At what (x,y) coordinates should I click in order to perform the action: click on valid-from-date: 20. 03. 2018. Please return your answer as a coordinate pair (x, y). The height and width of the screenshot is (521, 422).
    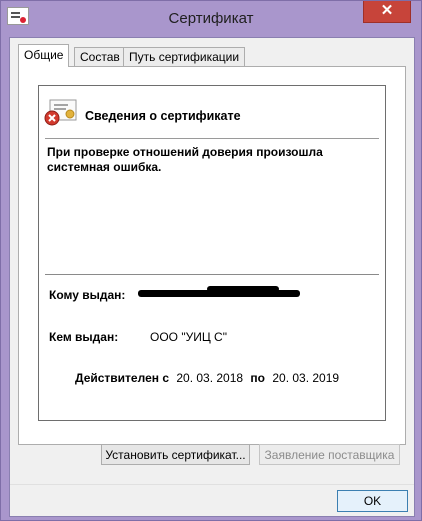
    Looking at the image, I should click on (210, 378).